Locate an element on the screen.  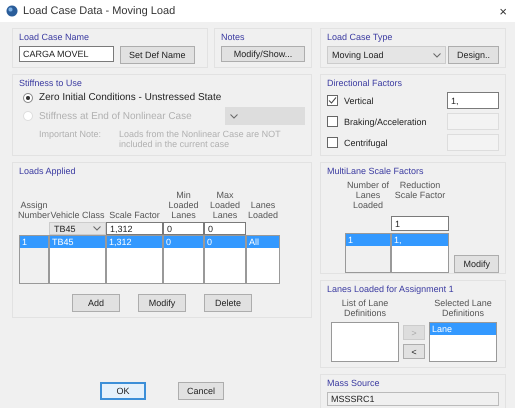
radio-label: Zero Initial Conditions - Unstressed State is located at coordinates (130, 97).